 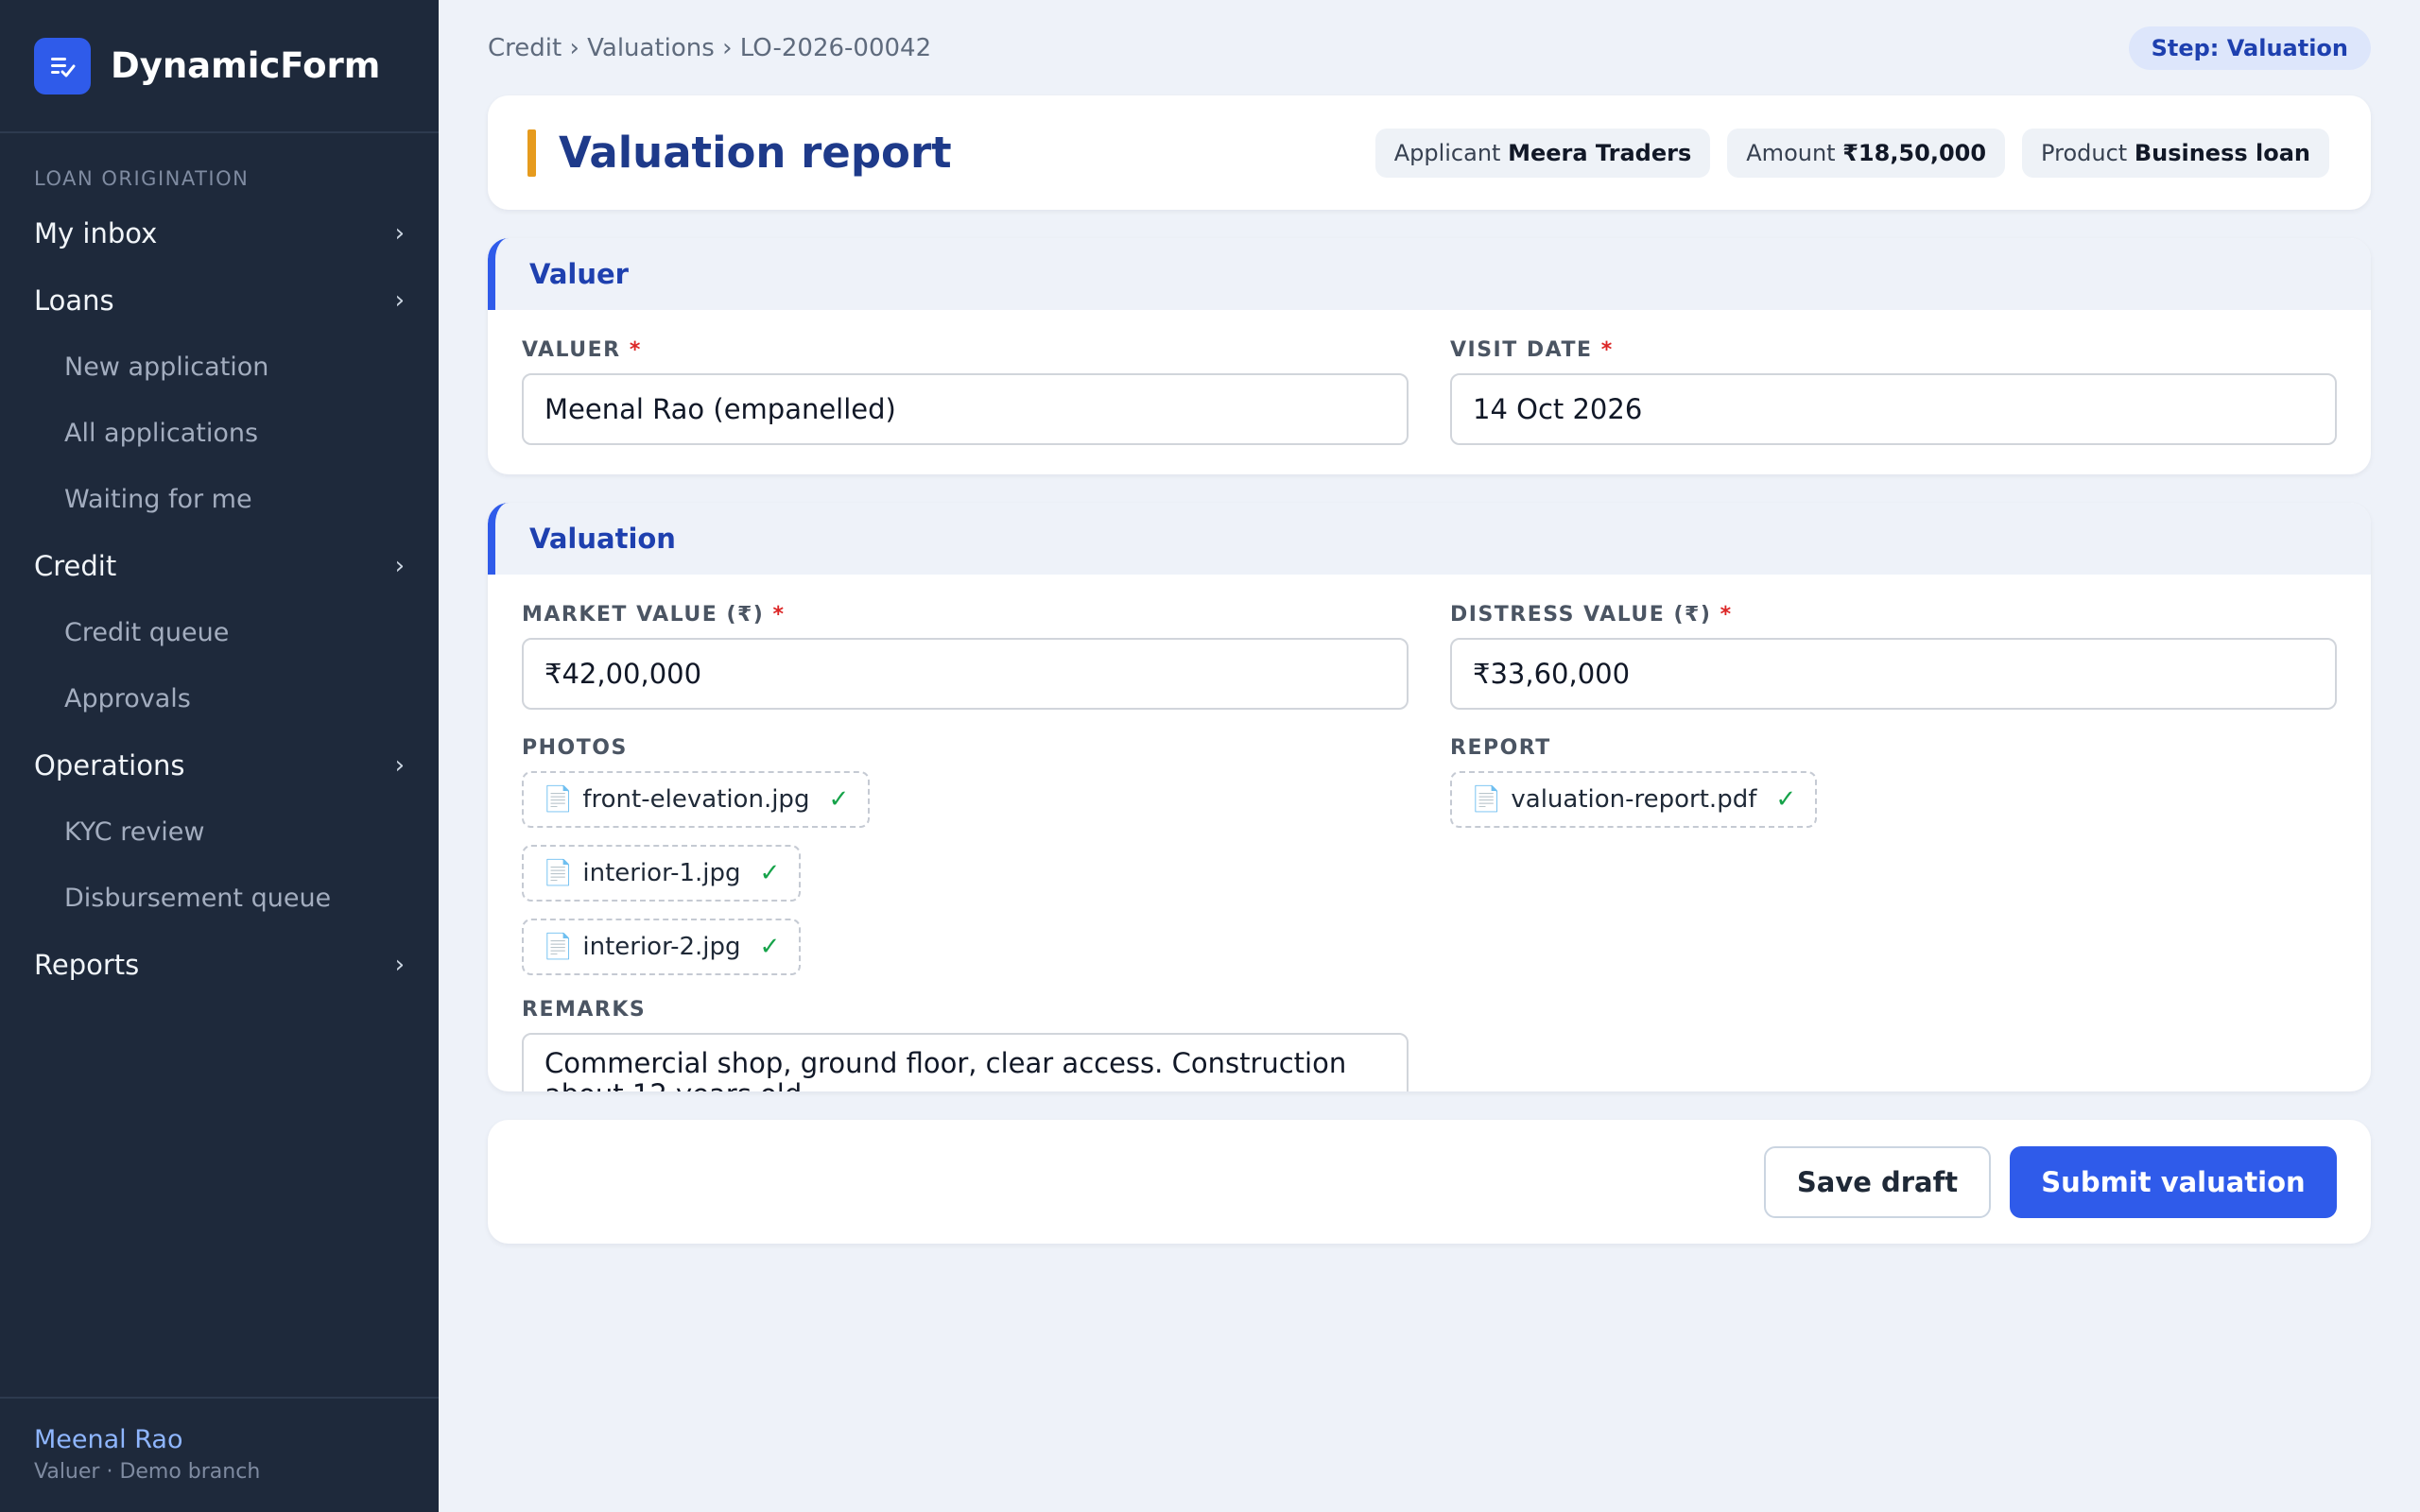 What do you see at coordinates (74, 300) in the screenshot?
I see `sidebar-item-label: Loans` at bounding box center [74, 300].